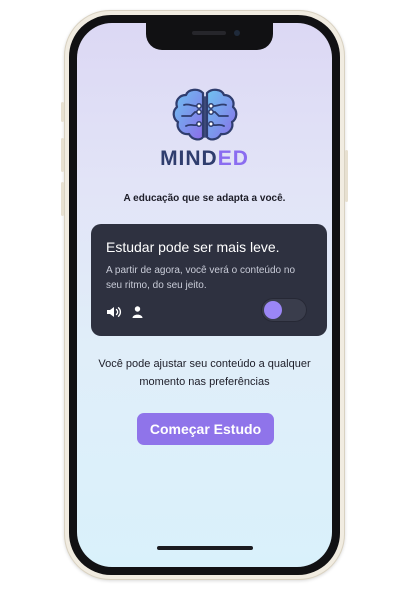  What do you see at coordinates (346, 176) in the screenshot?
I see `power-button` at bounding box center [346, 176].